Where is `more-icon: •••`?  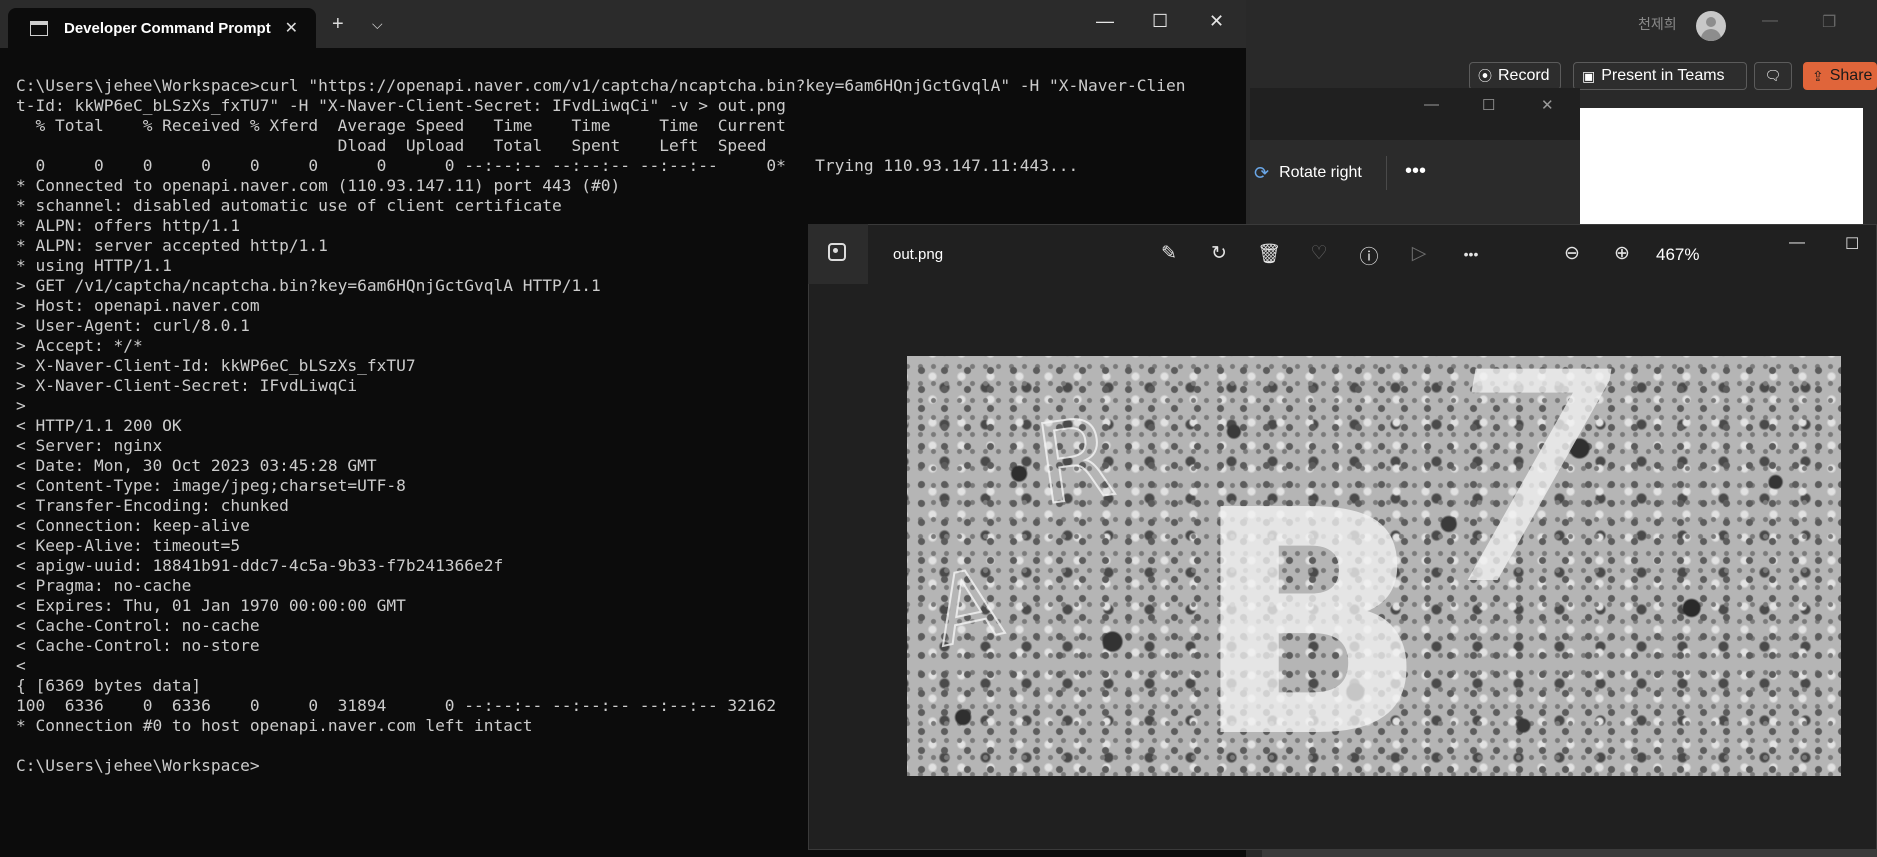 more-icon: ••• is located at coordinates (1471, 254).